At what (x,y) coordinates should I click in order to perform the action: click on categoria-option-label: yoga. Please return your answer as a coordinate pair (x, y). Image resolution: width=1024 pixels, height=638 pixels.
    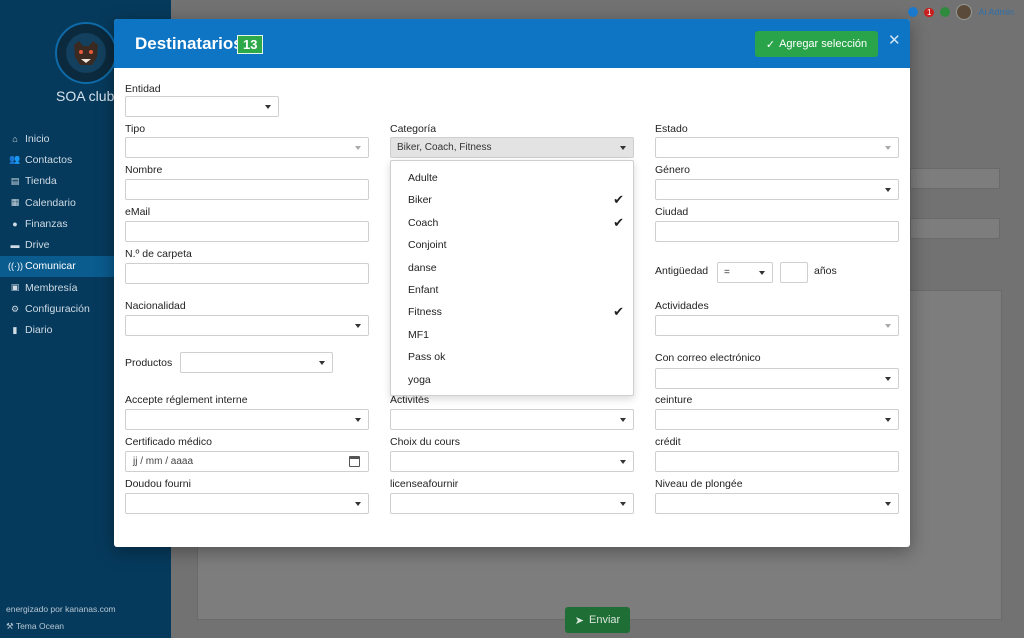
    Looking at the image, I should click on (419, 379).